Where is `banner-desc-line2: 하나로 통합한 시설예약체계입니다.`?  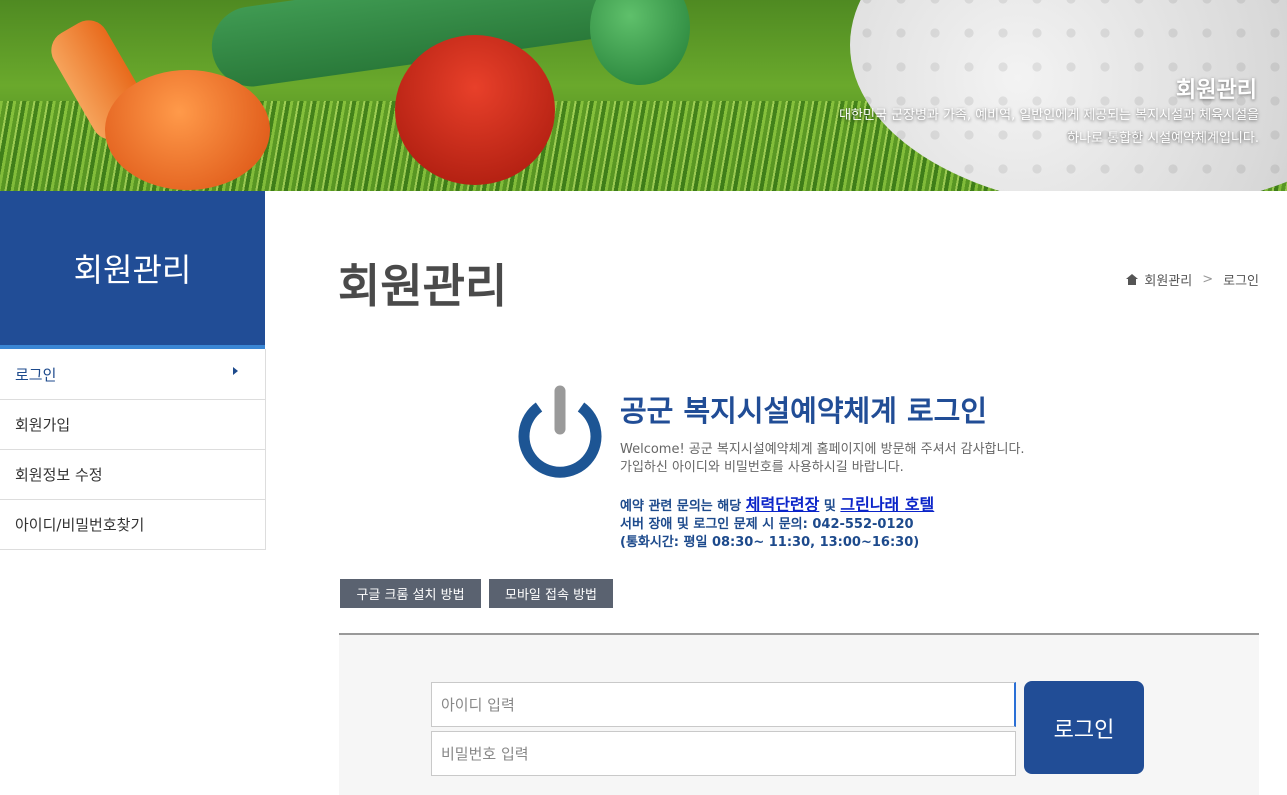 banner-desc-line2: 하나로 통합한 시설예약체계입니다. is located at coordinates (1163, 138).